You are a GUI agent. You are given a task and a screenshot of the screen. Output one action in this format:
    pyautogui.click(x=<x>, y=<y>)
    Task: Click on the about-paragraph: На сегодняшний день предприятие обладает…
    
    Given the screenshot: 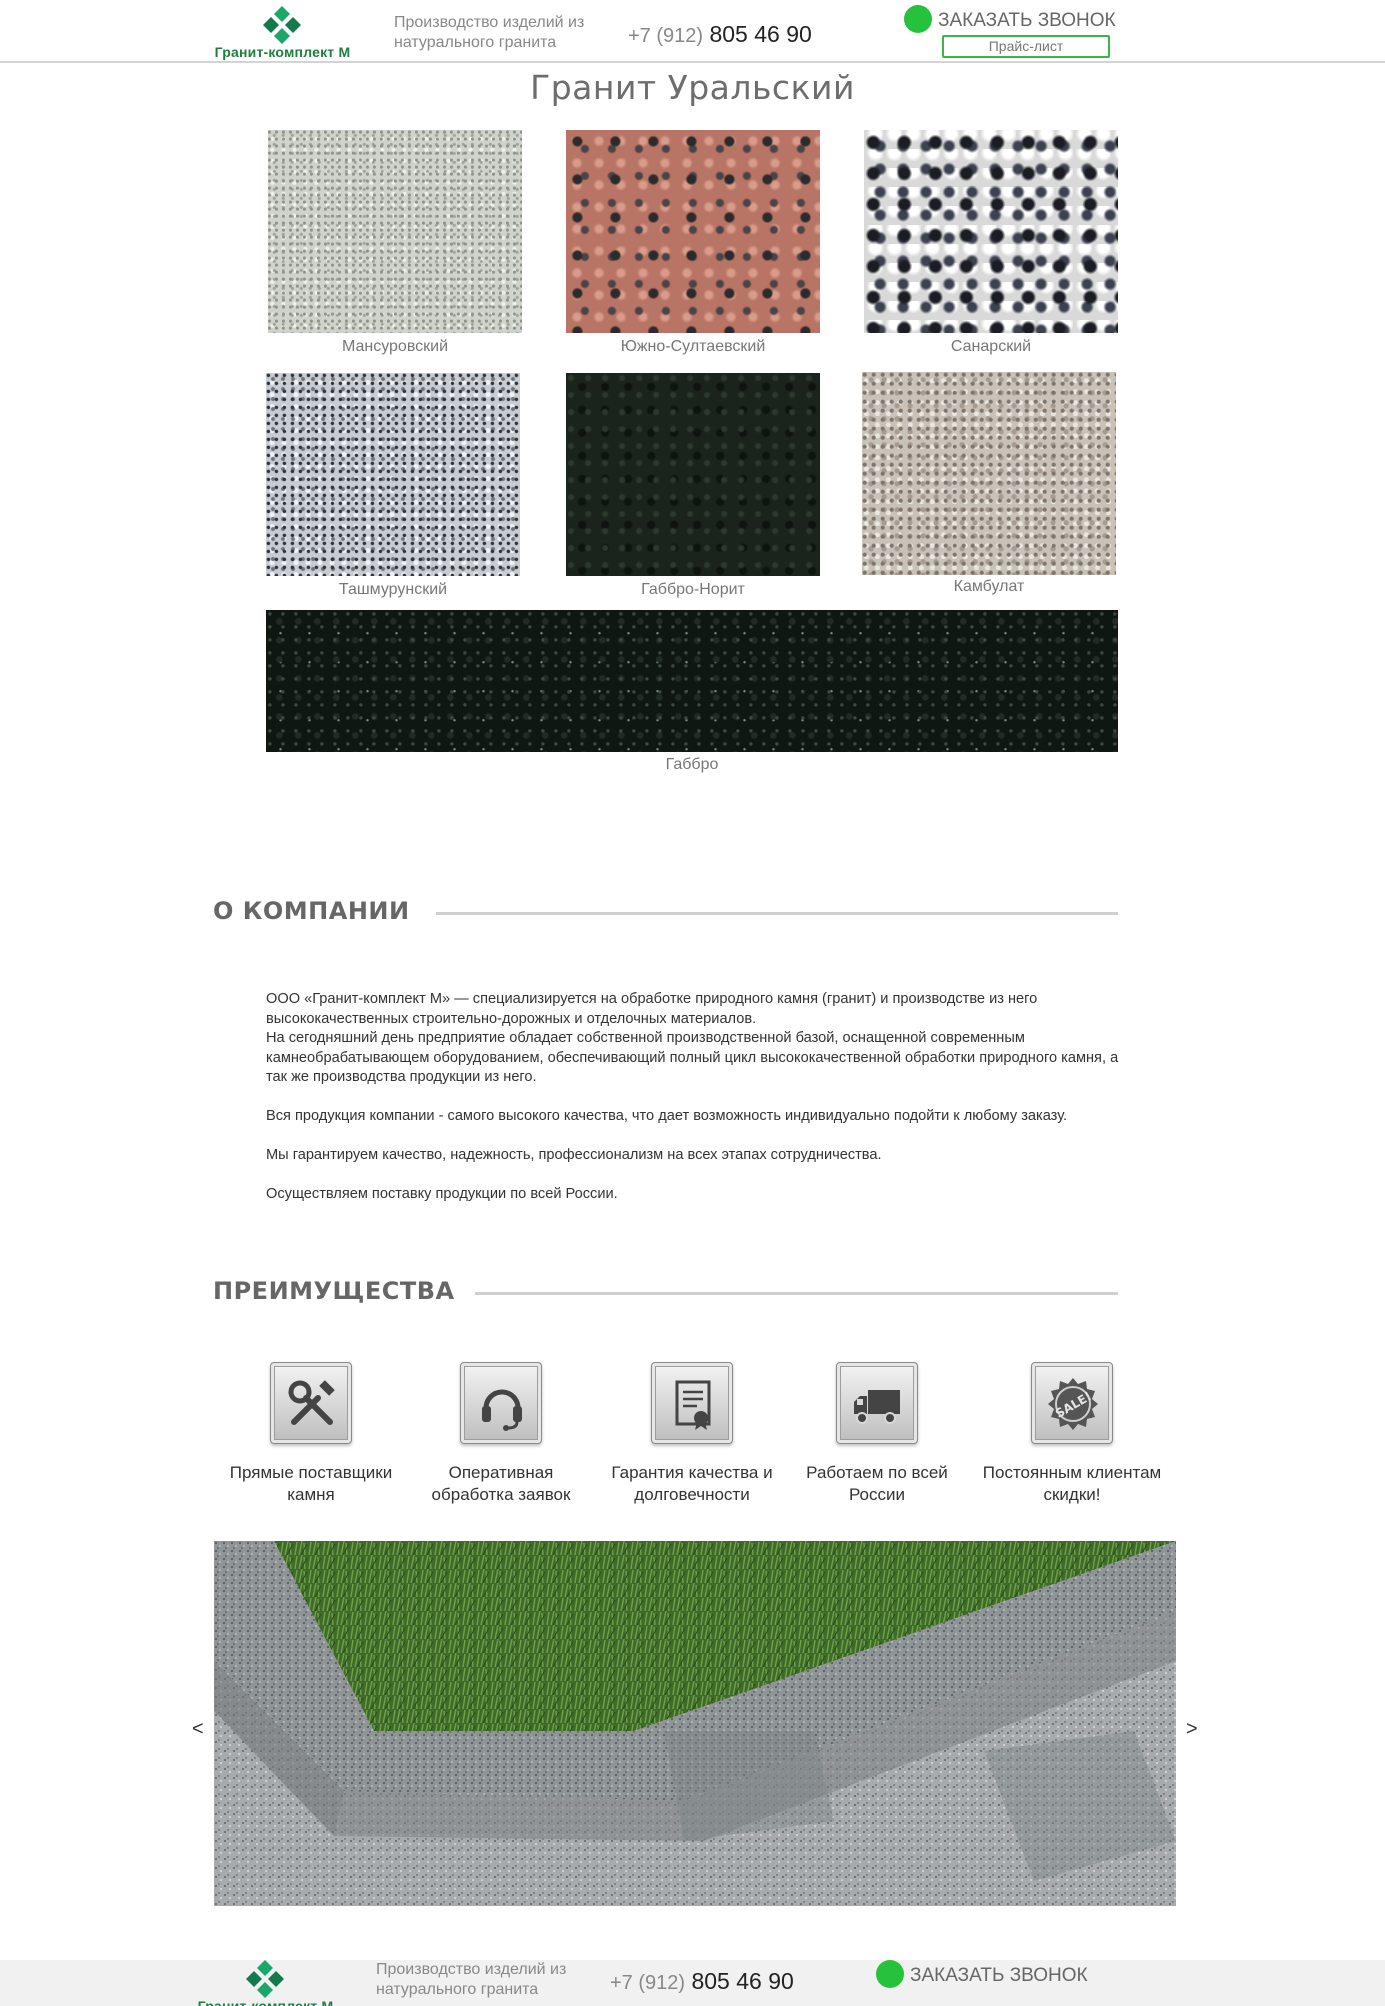 What is the action you would take?
    pyautogui.click(x=692, y=1057)
    